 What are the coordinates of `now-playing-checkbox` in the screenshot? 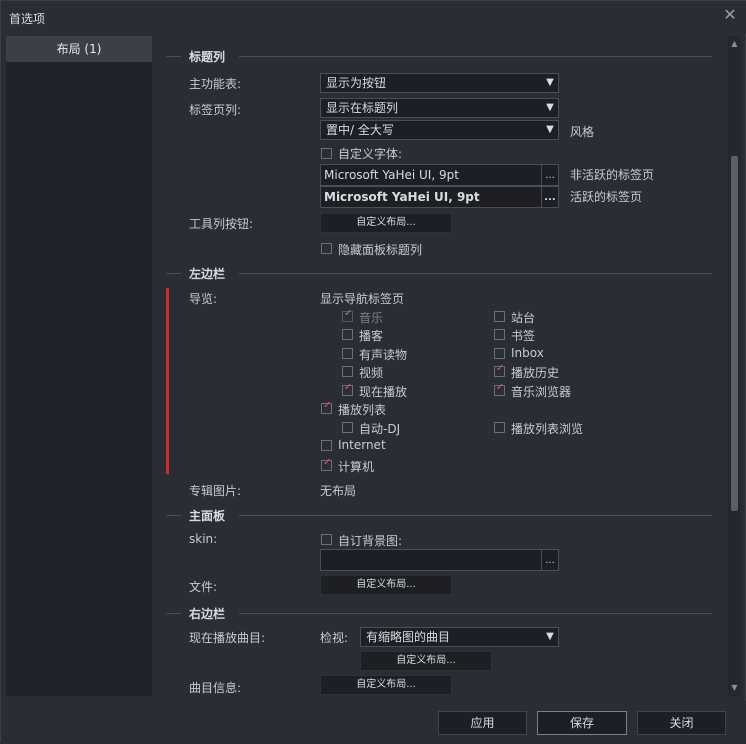 It's located at (347, 389).